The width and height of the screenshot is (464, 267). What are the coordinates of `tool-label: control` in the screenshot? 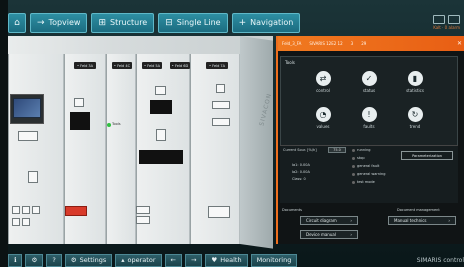 It's located at (323, 90).